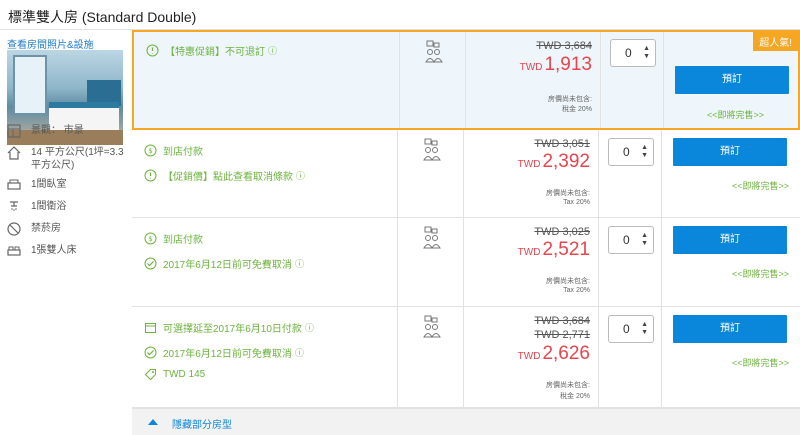 This screenshot has height=435, width=800. Describe the element at coordinates (153, 422) in the screenshot. I see `chevron-up-icon` at that location.